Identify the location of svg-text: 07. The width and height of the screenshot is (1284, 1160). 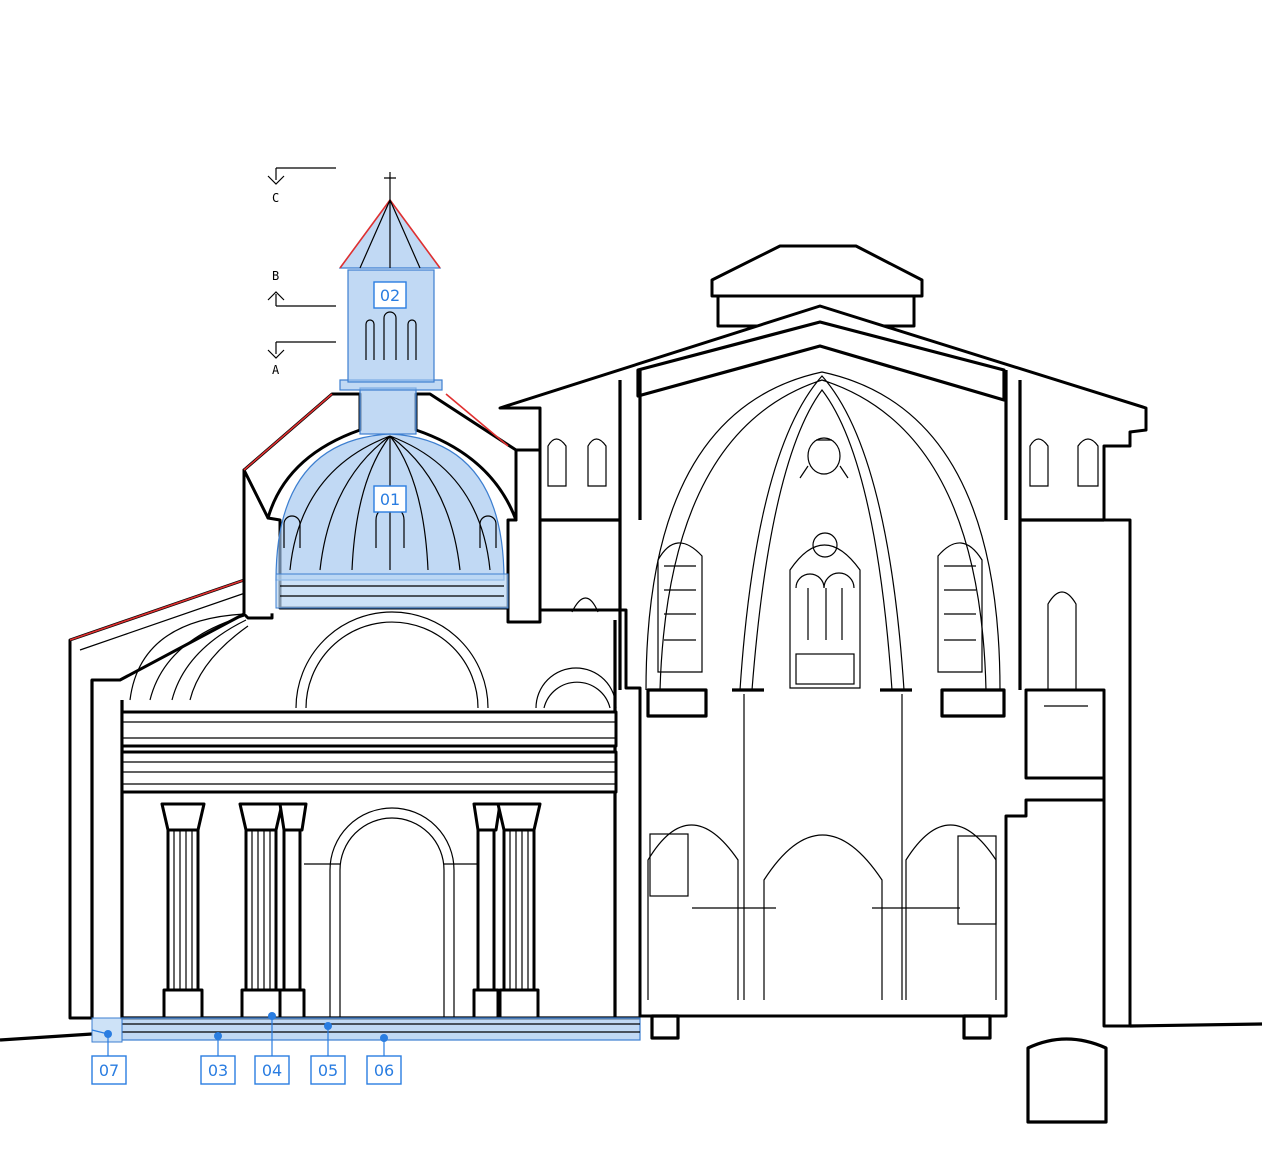
(109, 1070).